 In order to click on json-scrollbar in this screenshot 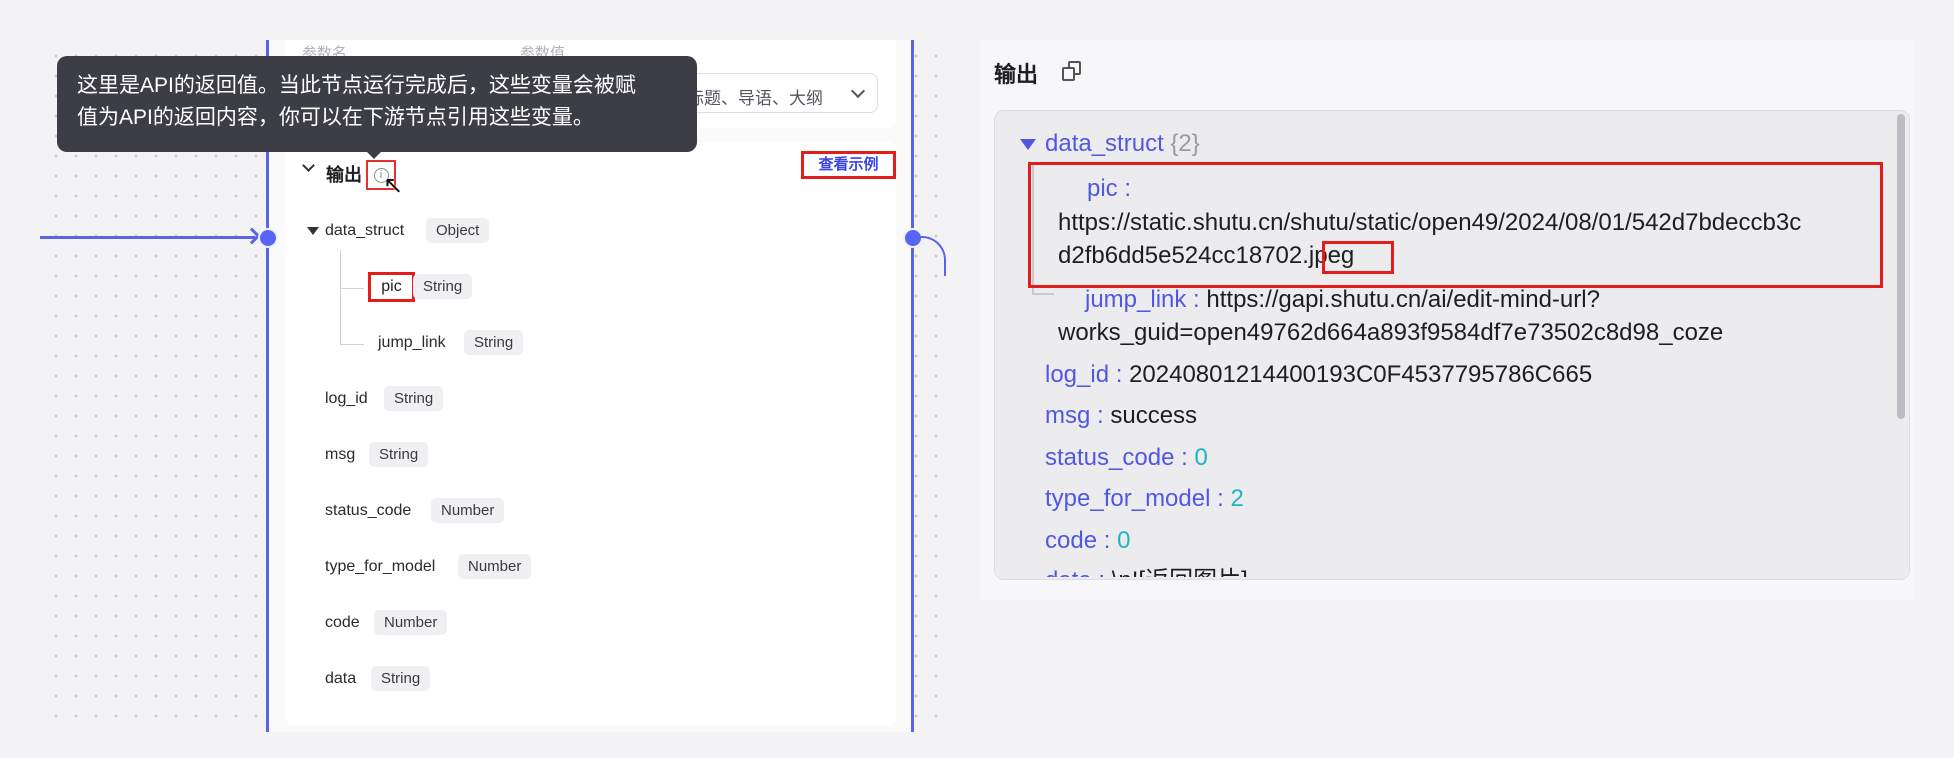, I will do `click(1901, 266)`.